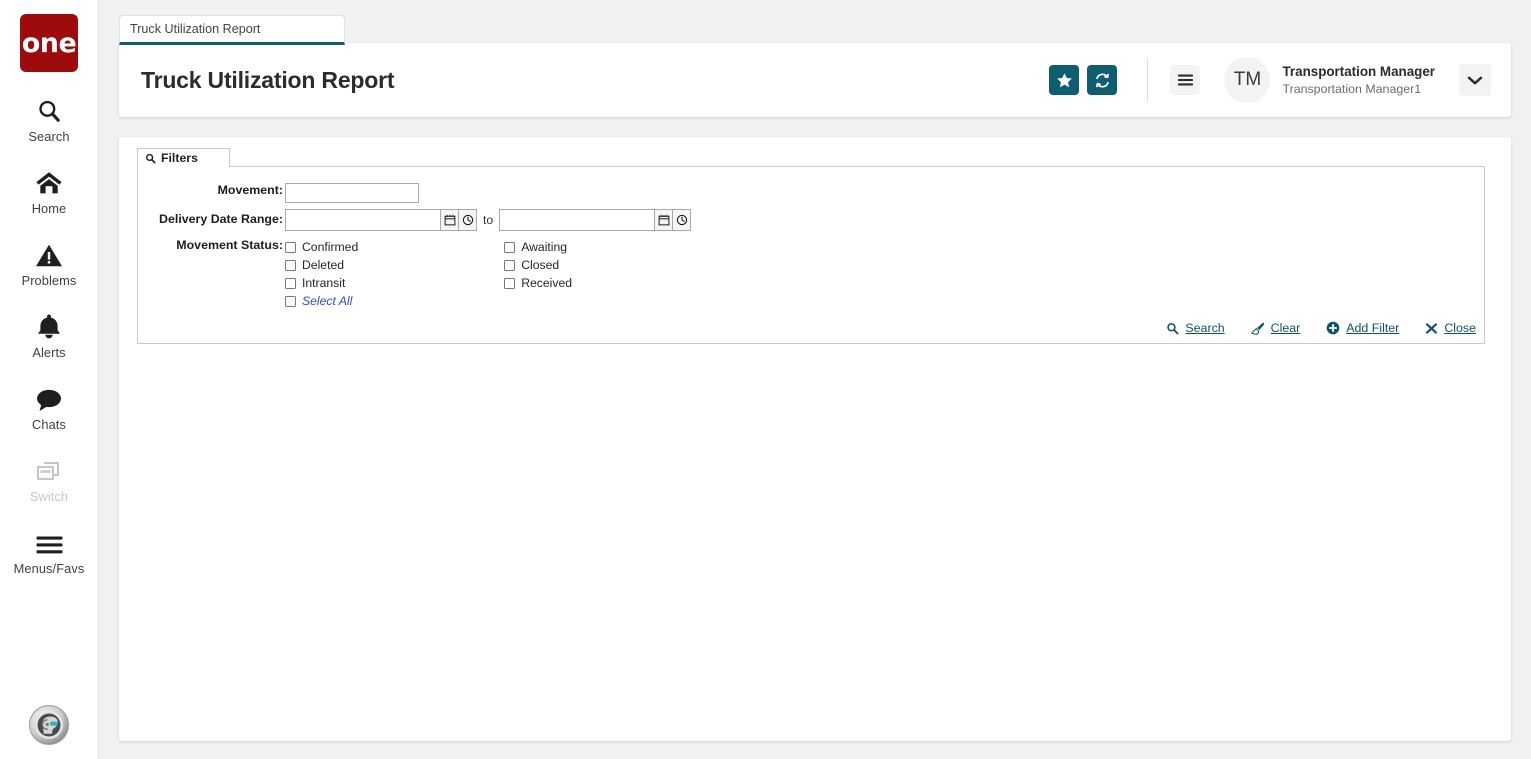  I want to click on switch-icon, so click(49, 469).